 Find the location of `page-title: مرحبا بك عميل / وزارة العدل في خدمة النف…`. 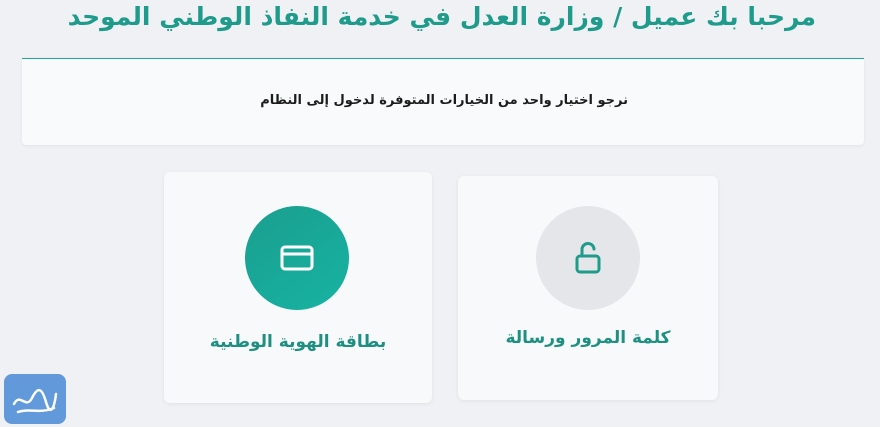

page-title: مرحبا بك عميل / وزارة العدل في خدمة النف… is located at coordinates (441, 16).